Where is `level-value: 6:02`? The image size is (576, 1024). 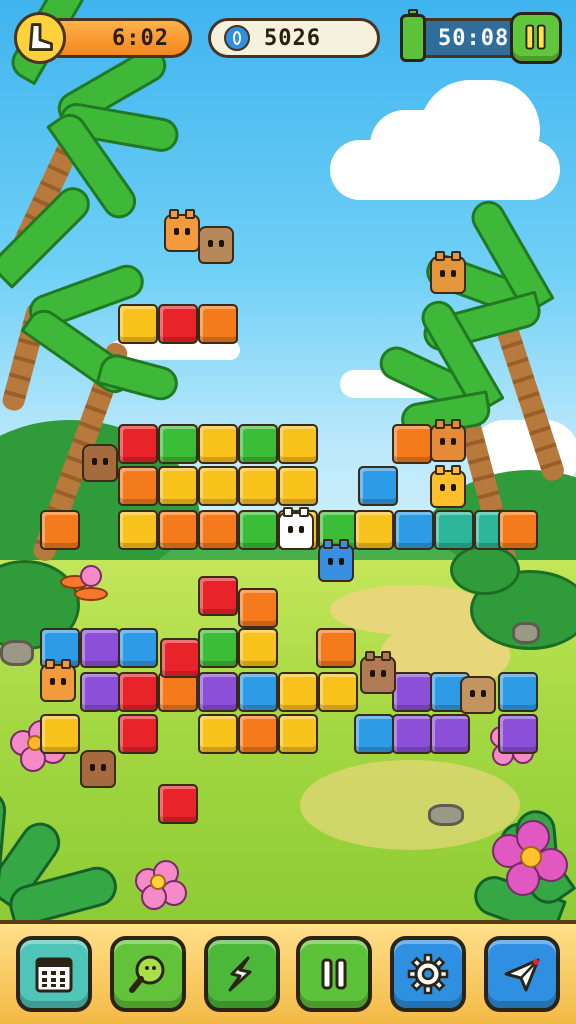
level-value: 6:02 is located at coordinates (140, 38).